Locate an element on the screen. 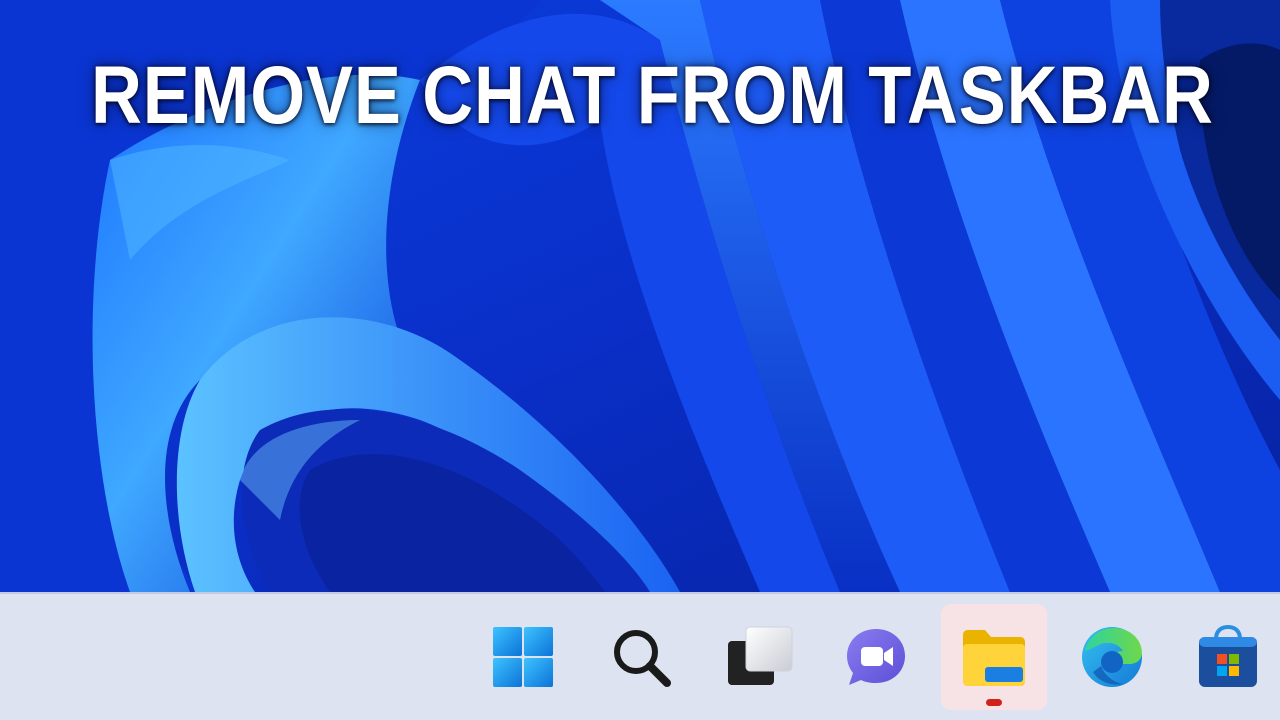 This screenshot has height=720, width=1280. chat-video-icon is located at coordinates (876, 657).